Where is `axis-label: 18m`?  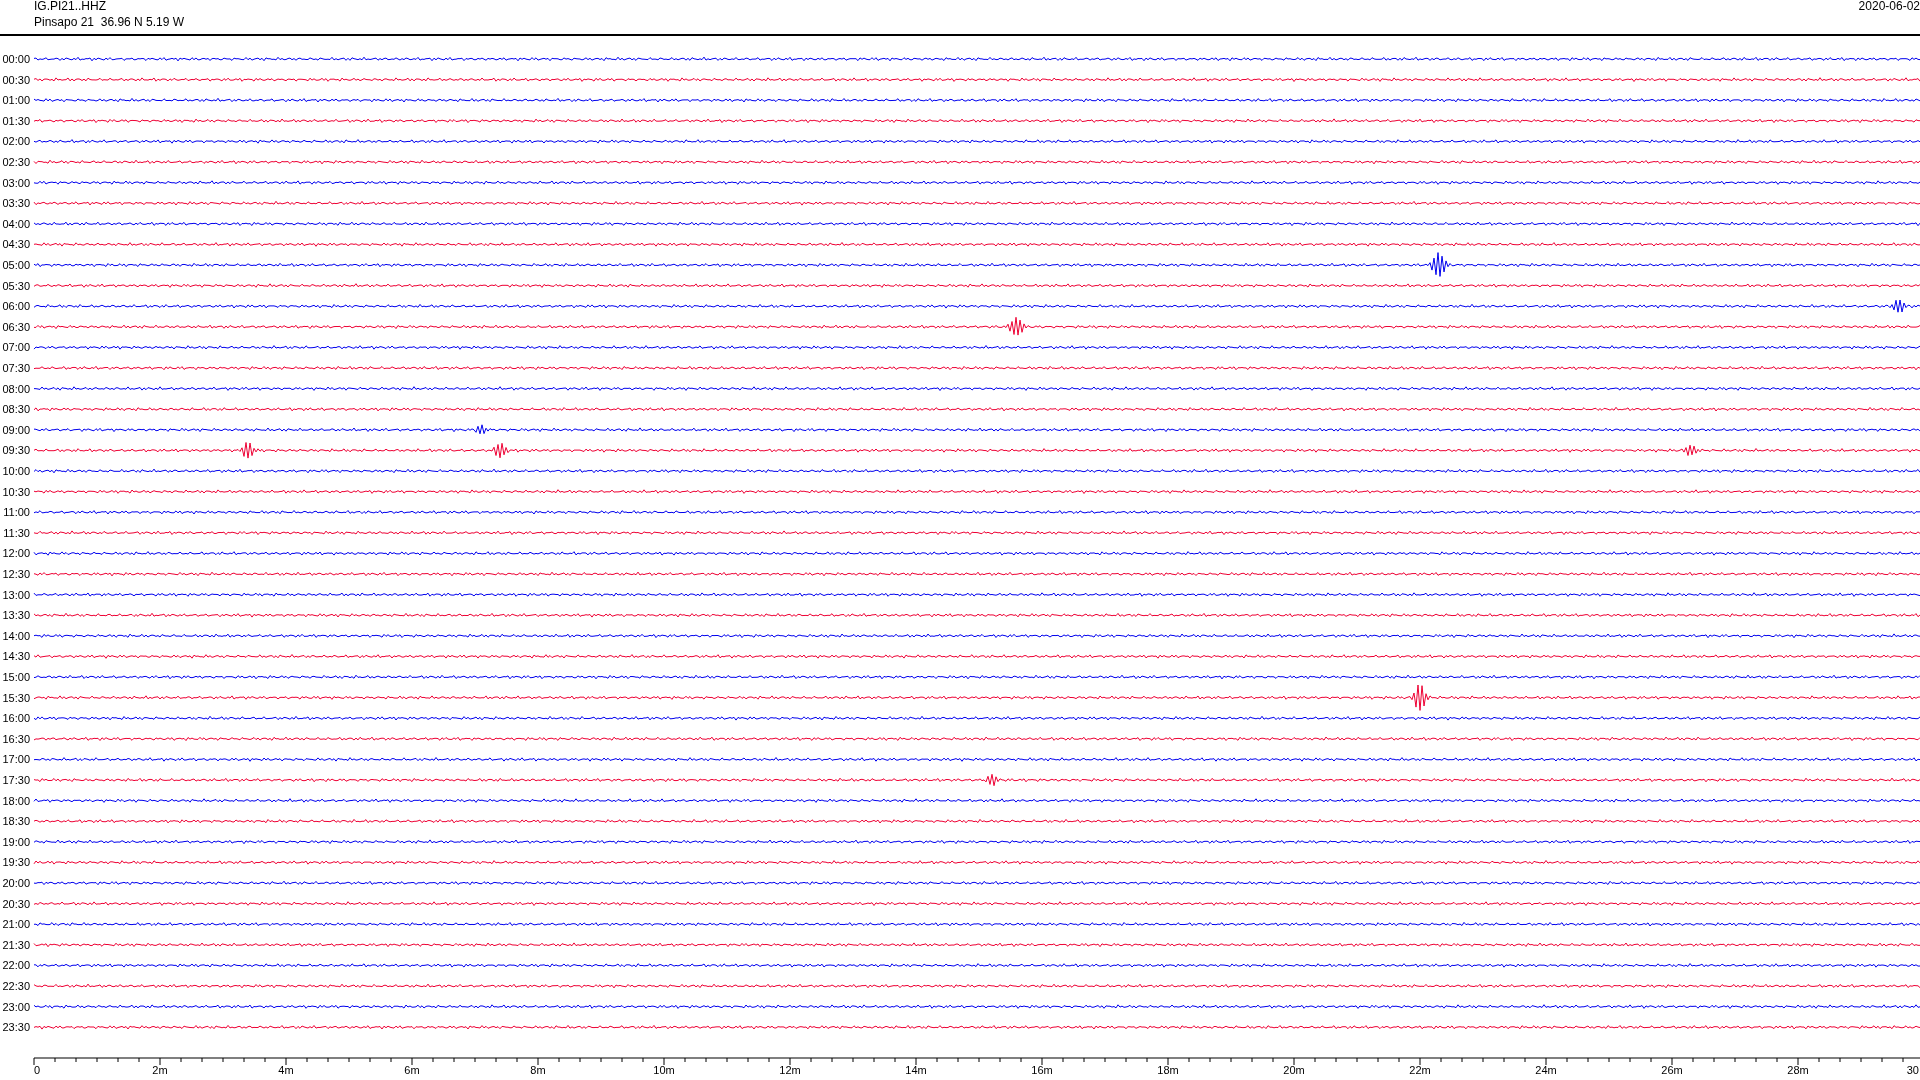 axis-label: 18m is located at coordinates (1168, 1070).